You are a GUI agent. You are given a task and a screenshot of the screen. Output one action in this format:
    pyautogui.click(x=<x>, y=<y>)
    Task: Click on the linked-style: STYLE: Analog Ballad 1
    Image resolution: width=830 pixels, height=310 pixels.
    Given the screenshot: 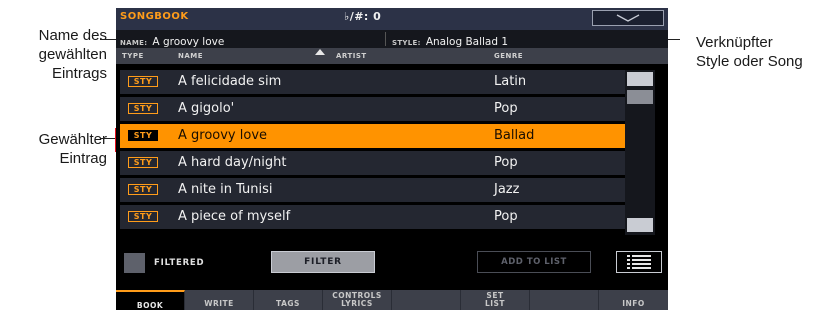 What is the action you would take?
    pyautogui.click(x=450, y=39)
    